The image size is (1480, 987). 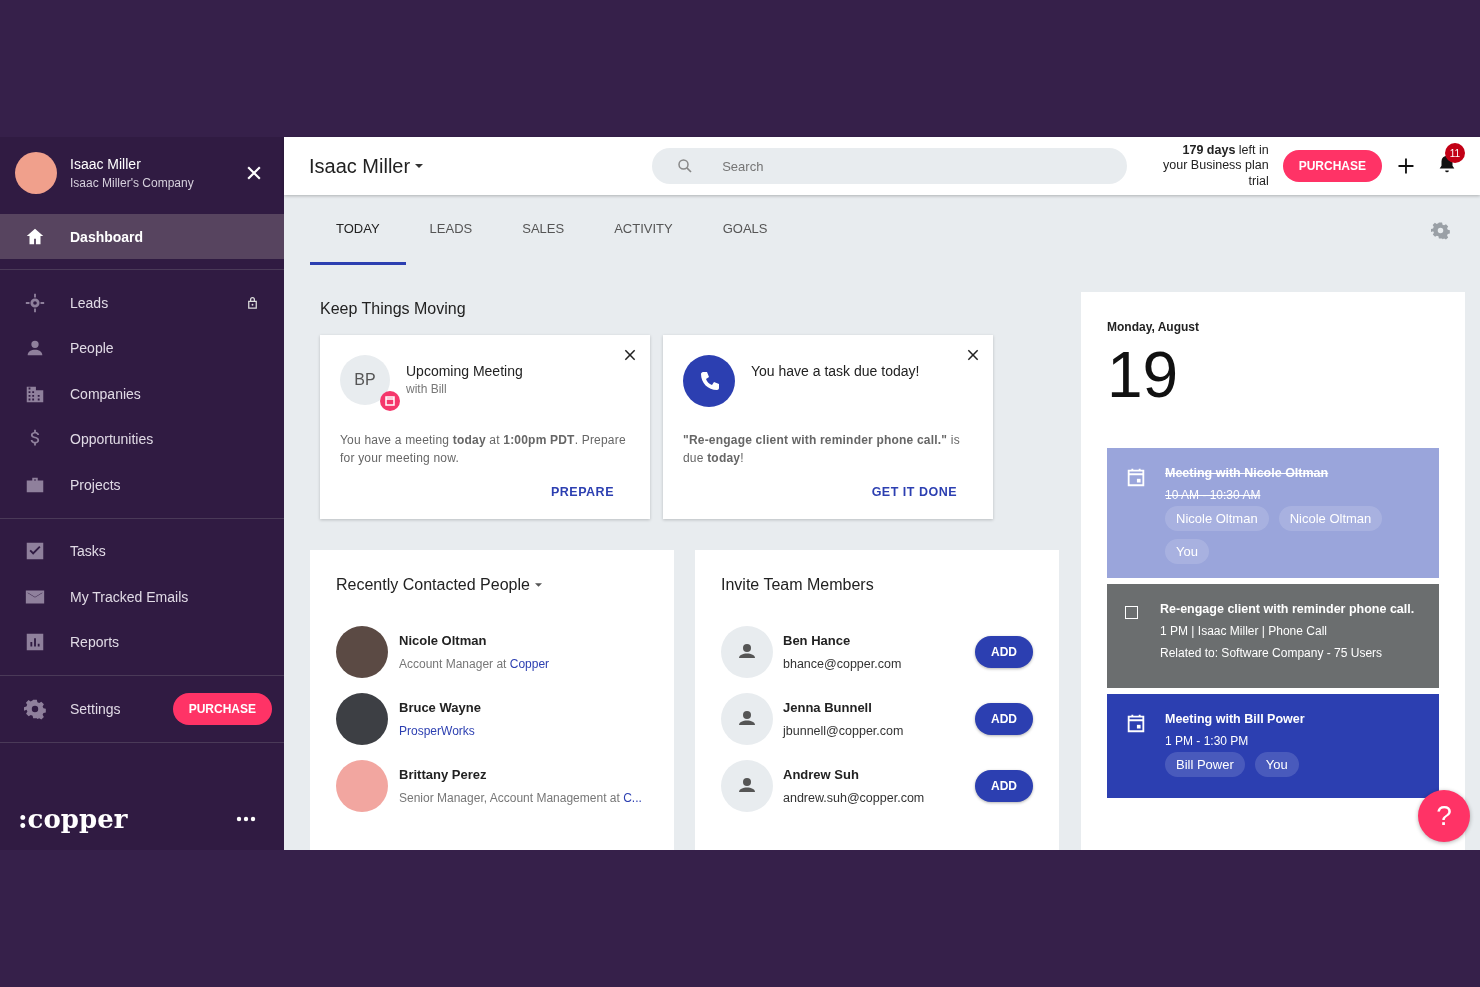 I want to click on member-name: Andrew Suh, so click(x=821, y=774).